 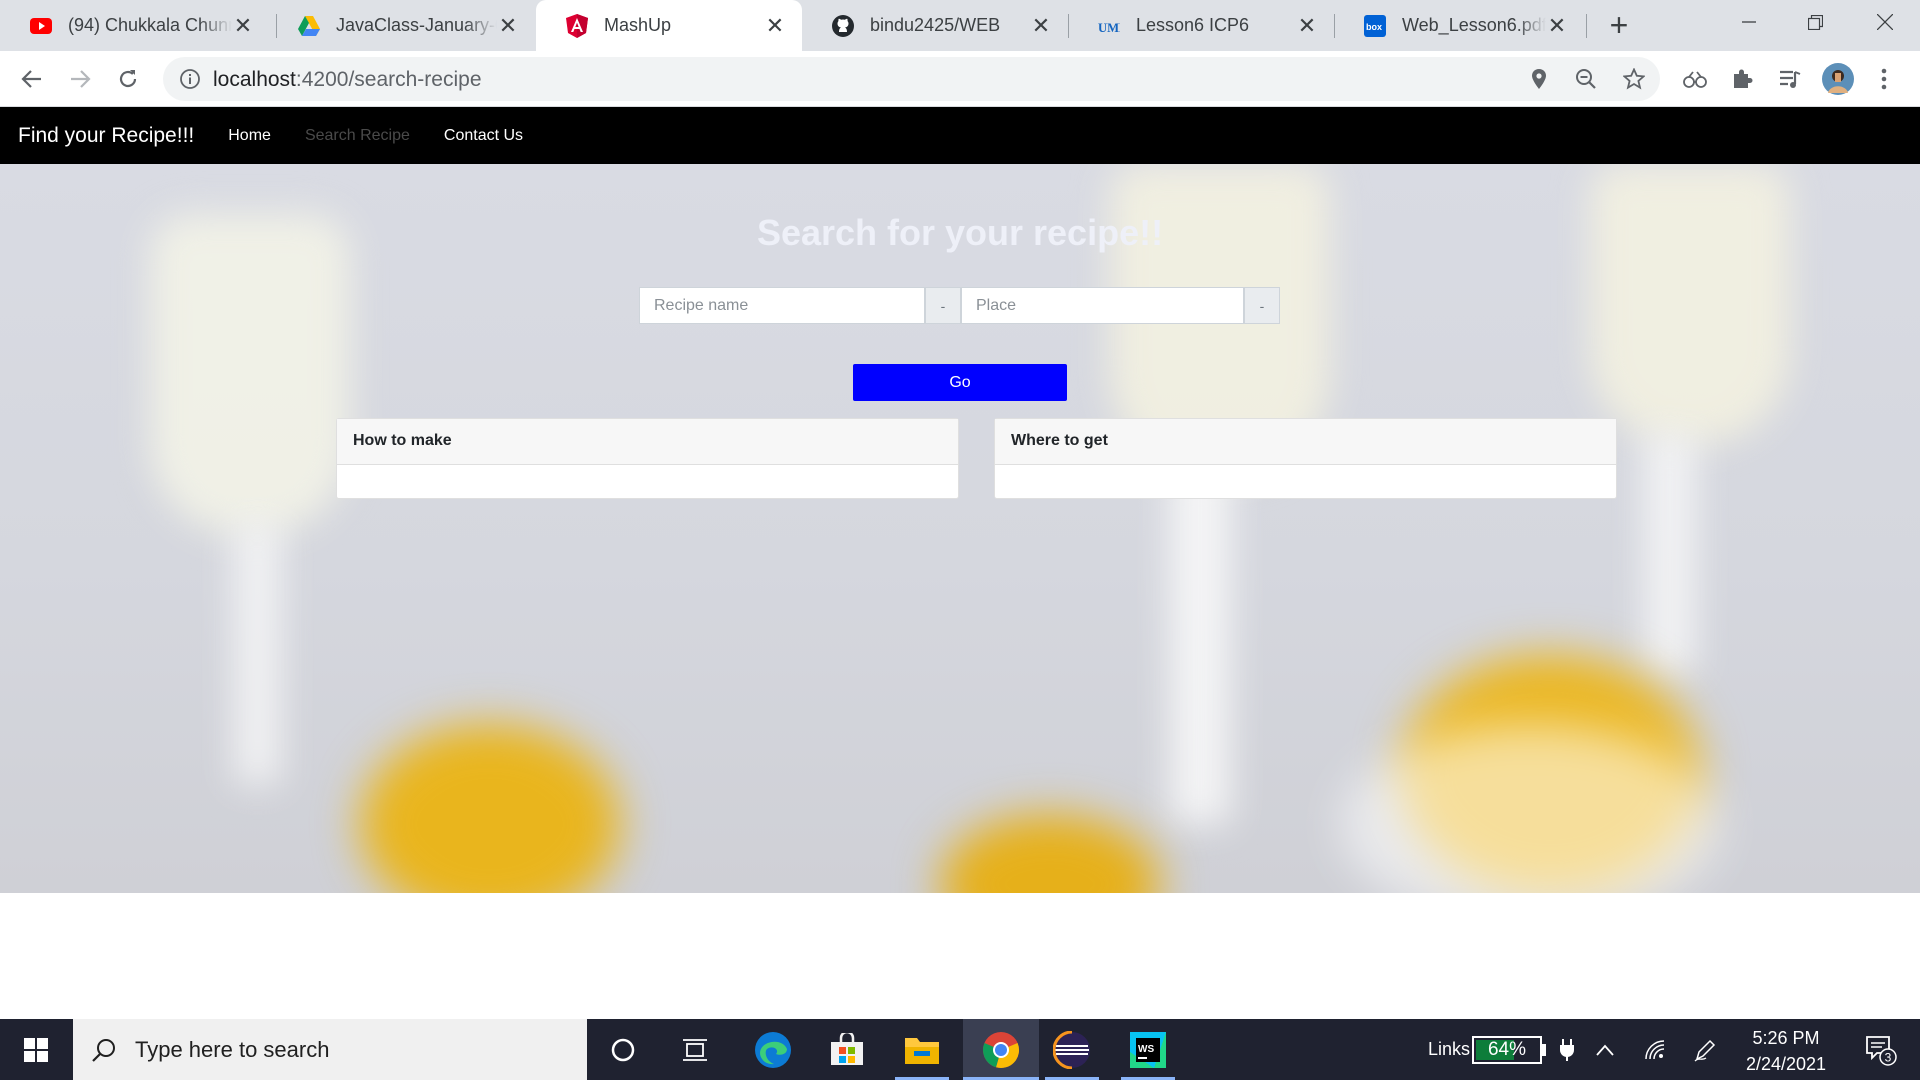 I want to click on tab-github: bindu2425/WEB ✕, so click(x=935, y=25).